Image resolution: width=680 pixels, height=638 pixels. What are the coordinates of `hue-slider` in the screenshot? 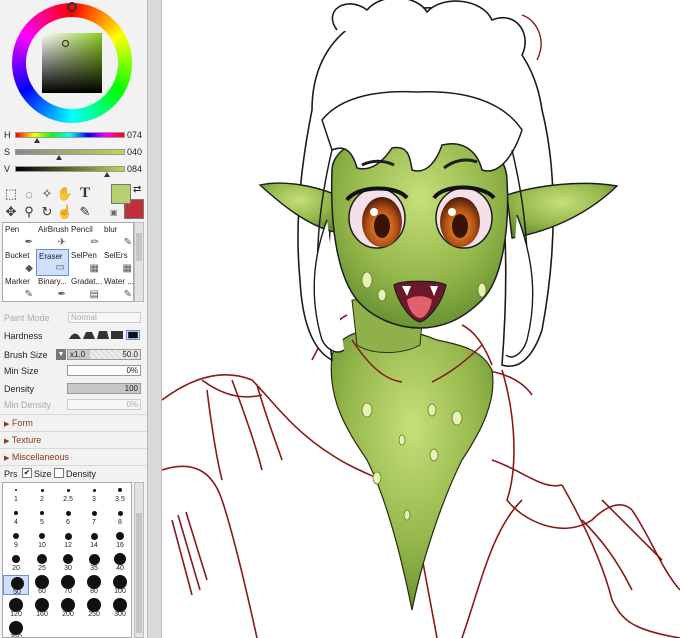 It's located at (70, 135).